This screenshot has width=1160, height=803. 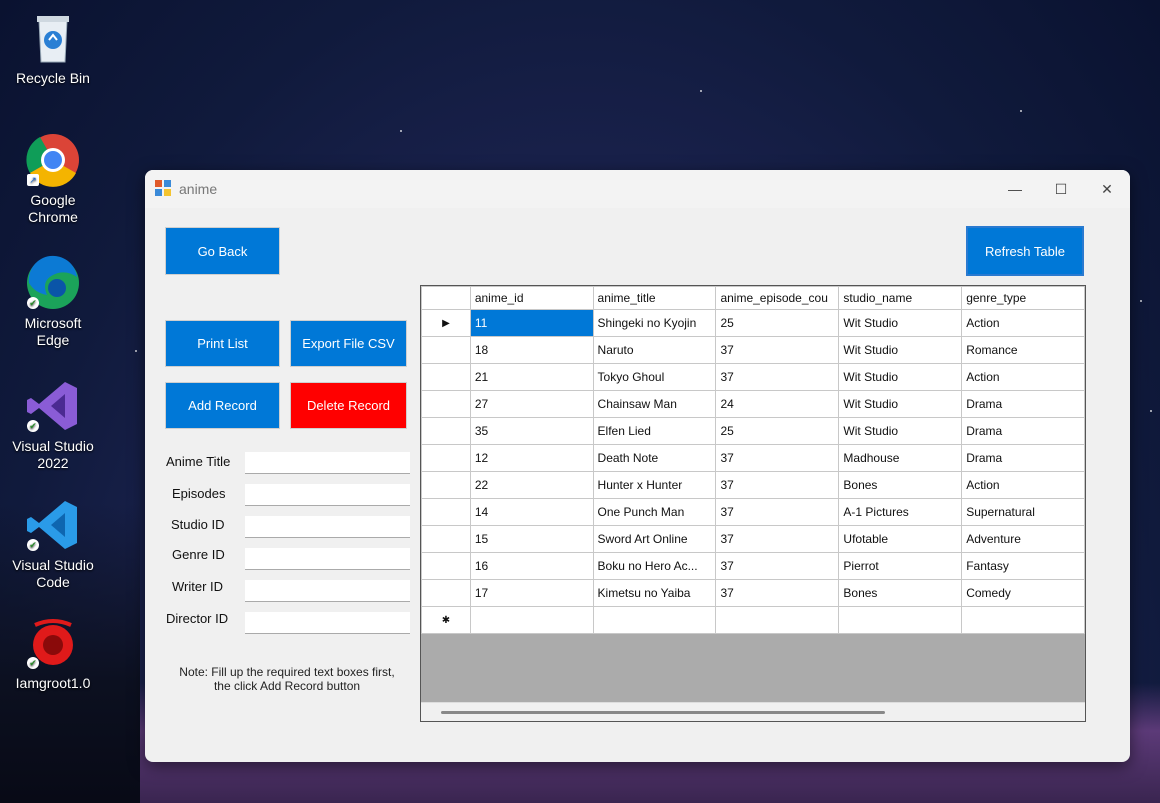 What do you see at coordinates (53, 302) in the screenshot?
I see `desktop-icon-edge: ✔ Microsoft Edge` at bounding box center [53, 302].